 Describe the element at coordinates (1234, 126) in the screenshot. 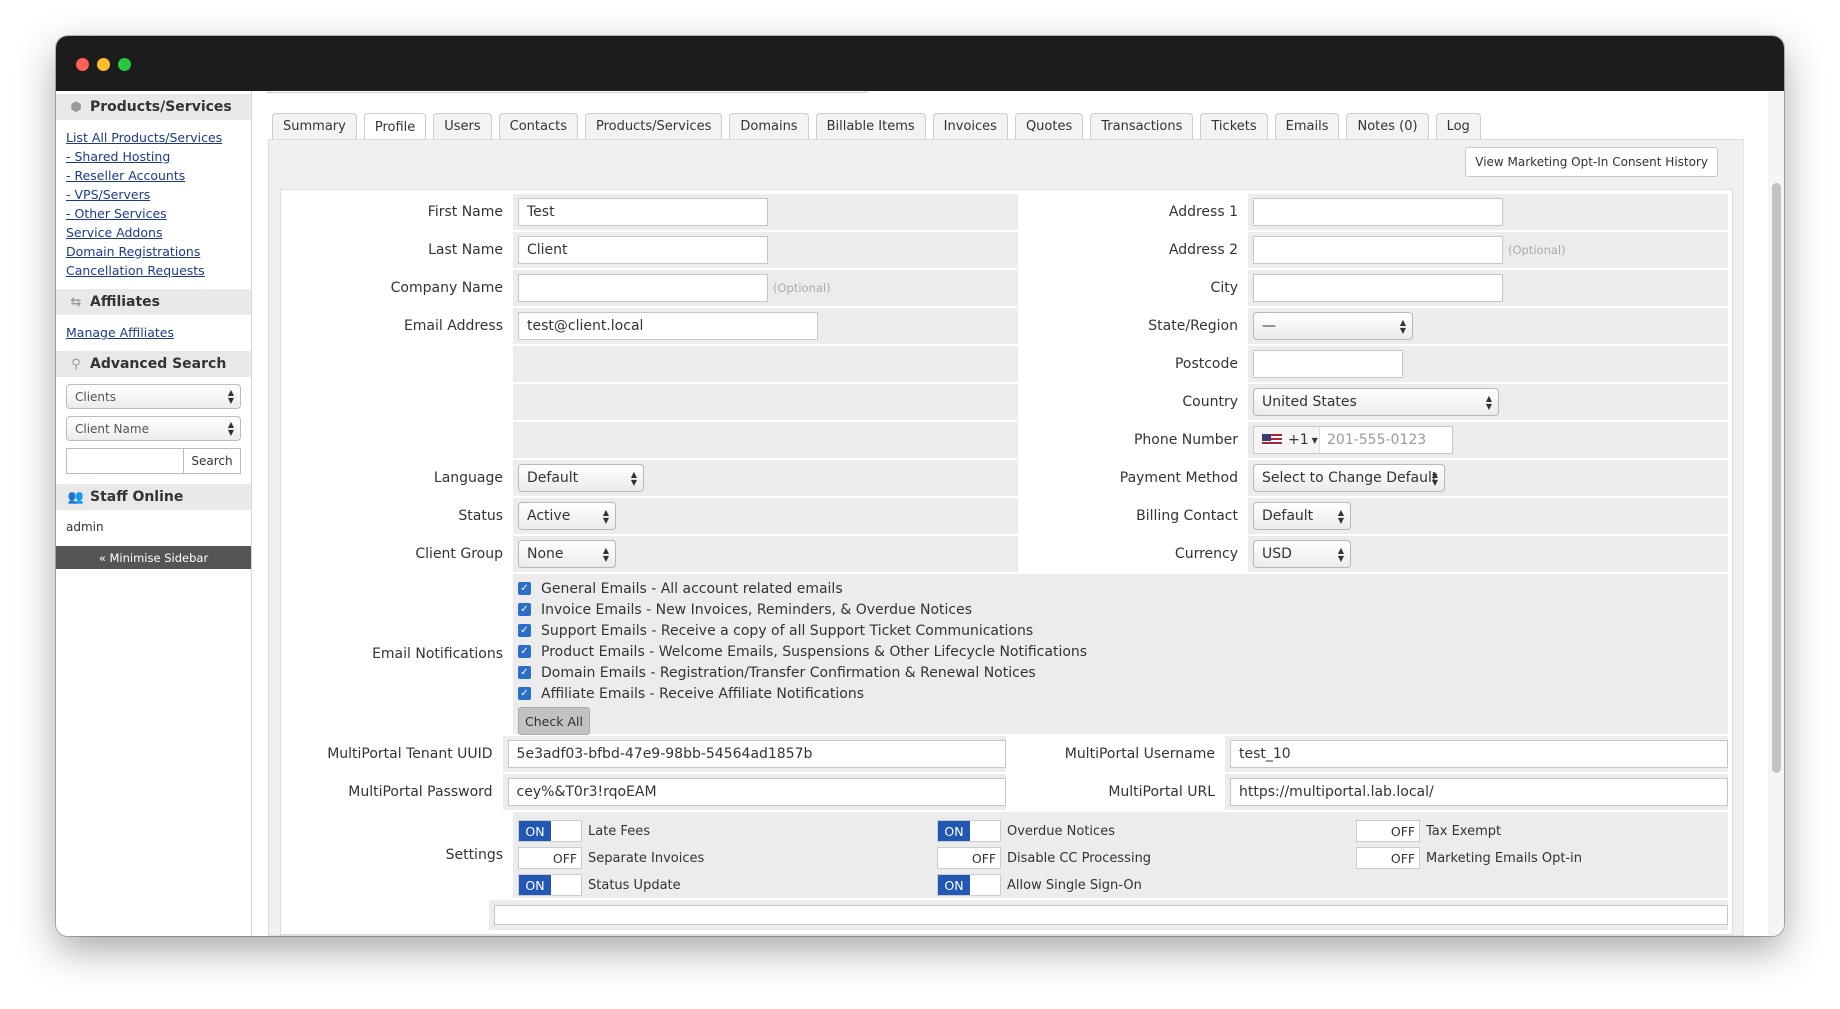

I see `tab-tickets: Tickets` at that location.